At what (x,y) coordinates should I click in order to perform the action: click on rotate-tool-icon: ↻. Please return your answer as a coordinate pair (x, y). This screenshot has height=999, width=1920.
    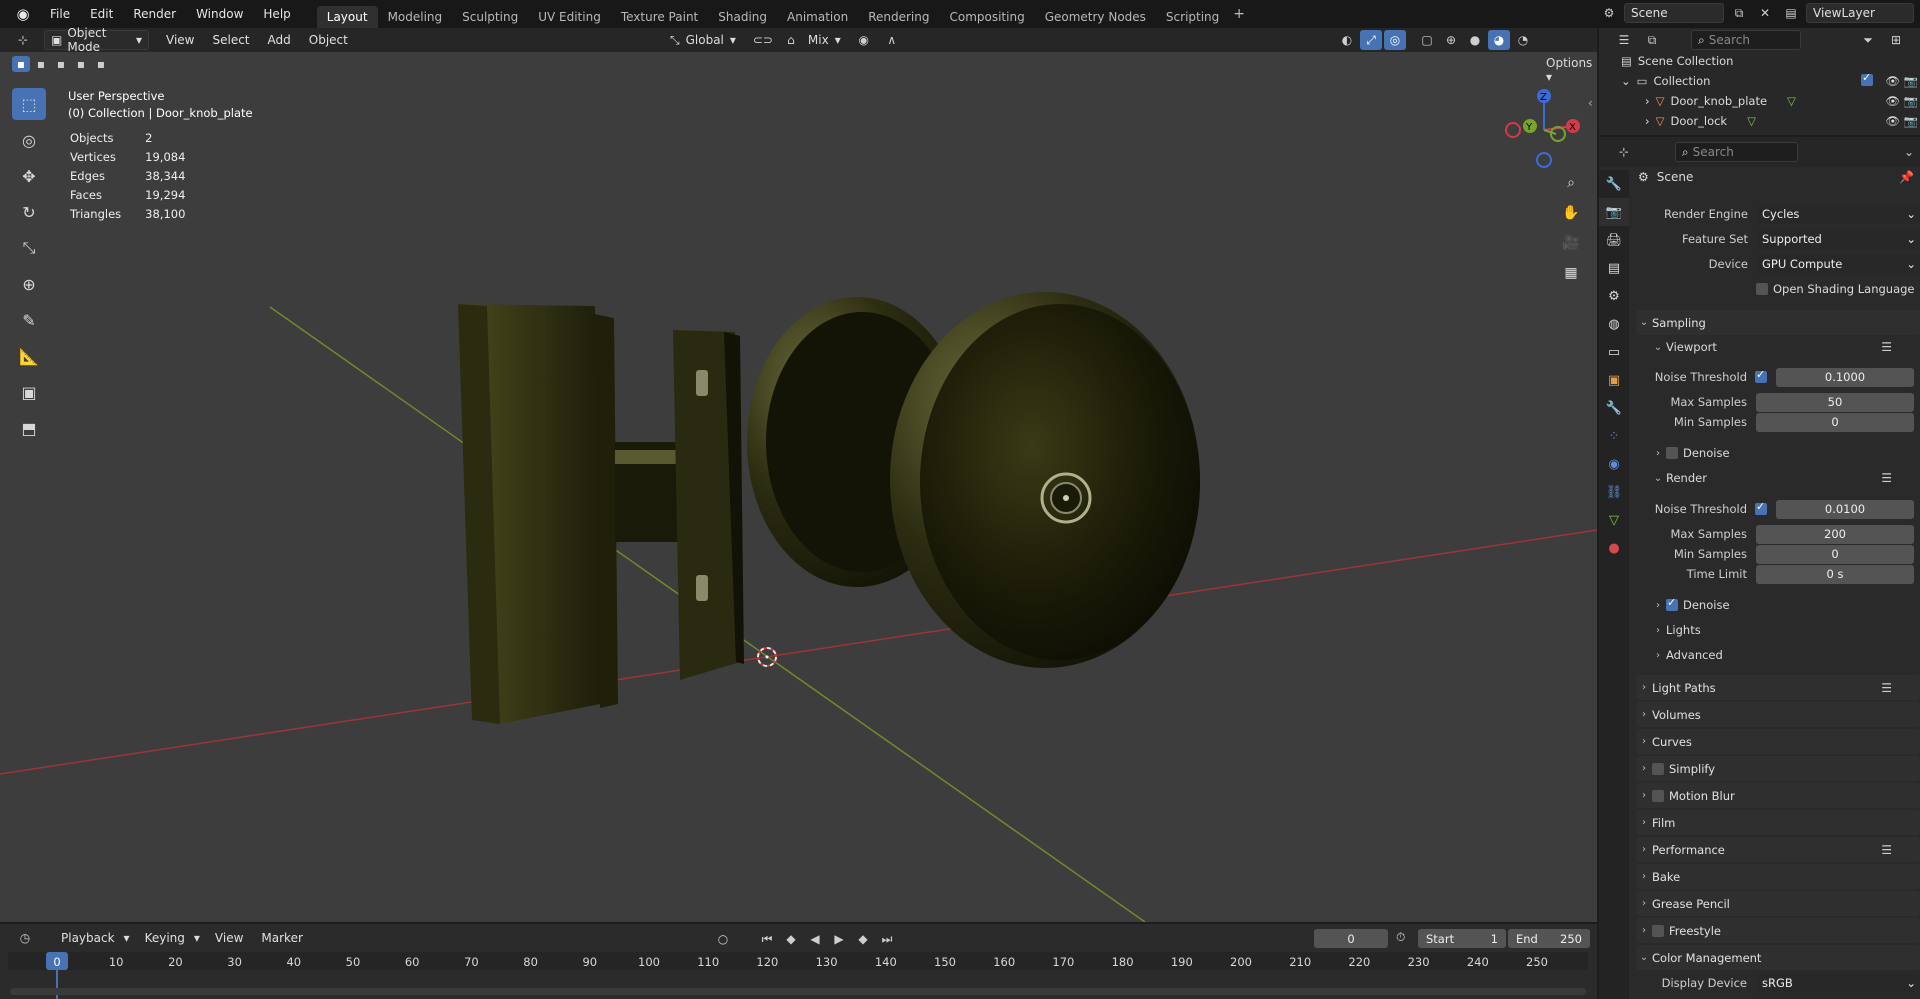
    Looking at the image, I should click on (29, 212).